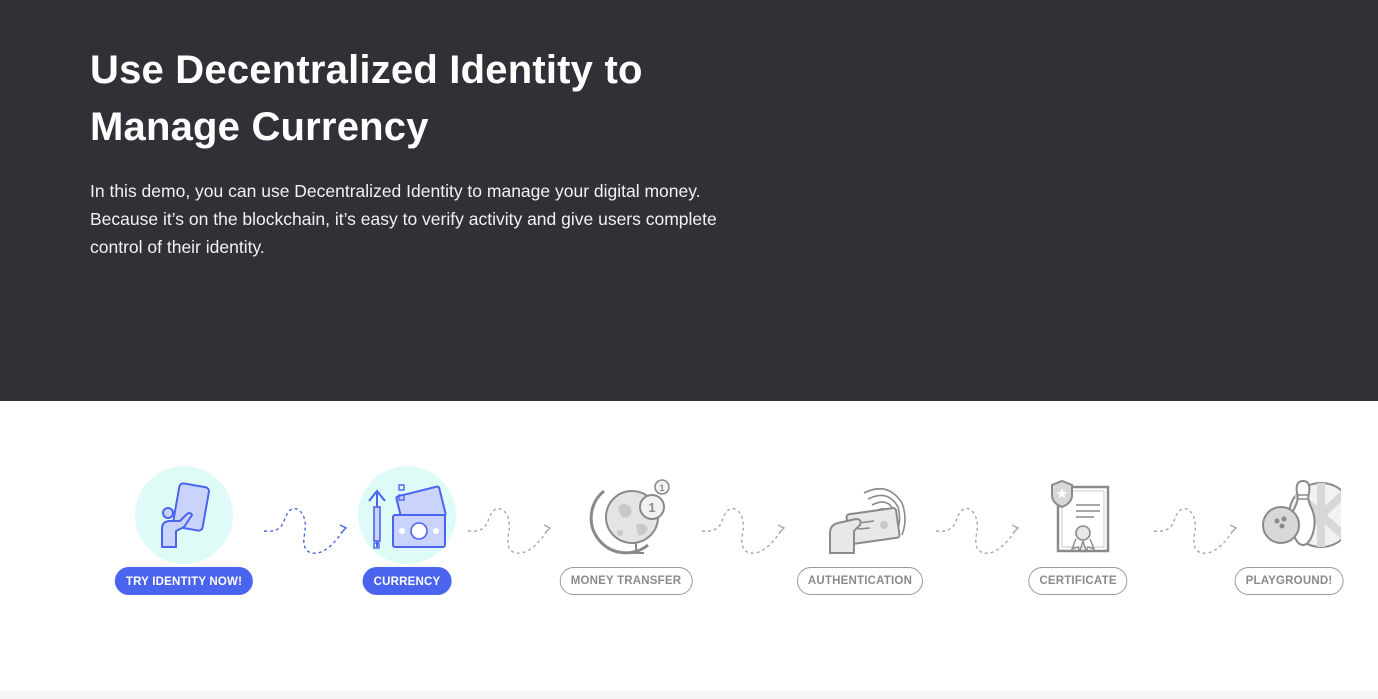 The image size is (1378, 699). Describe the element at coordinates (1289, 581) in the screenshot. I see `step-label-playground: PLAYGROUND!` at that location.